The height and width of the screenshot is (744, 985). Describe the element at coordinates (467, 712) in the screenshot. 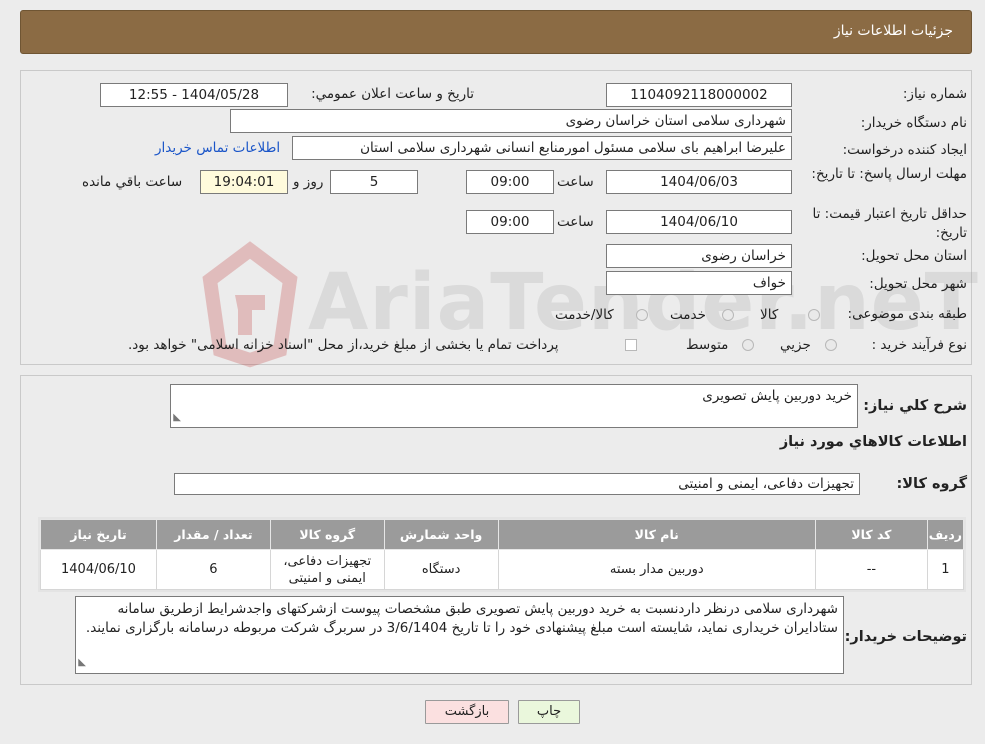

I see `back-button: بازگشت` at that location.